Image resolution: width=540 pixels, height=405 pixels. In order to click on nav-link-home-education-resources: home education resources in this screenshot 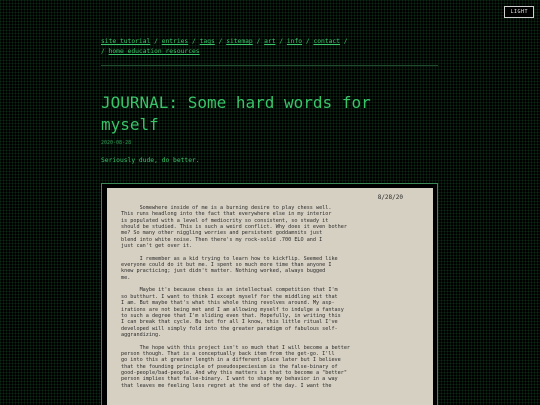, I will do `click(154, 51)`.